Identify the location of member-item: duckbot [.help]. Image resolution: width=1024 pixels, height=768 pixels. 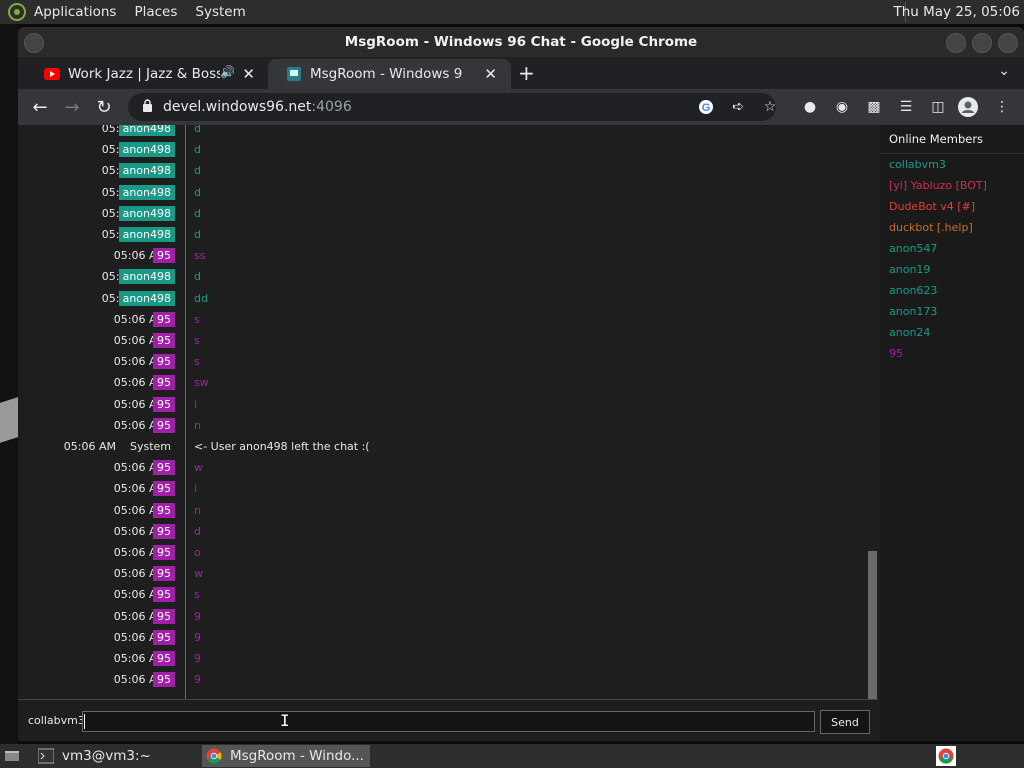
(952, 227).